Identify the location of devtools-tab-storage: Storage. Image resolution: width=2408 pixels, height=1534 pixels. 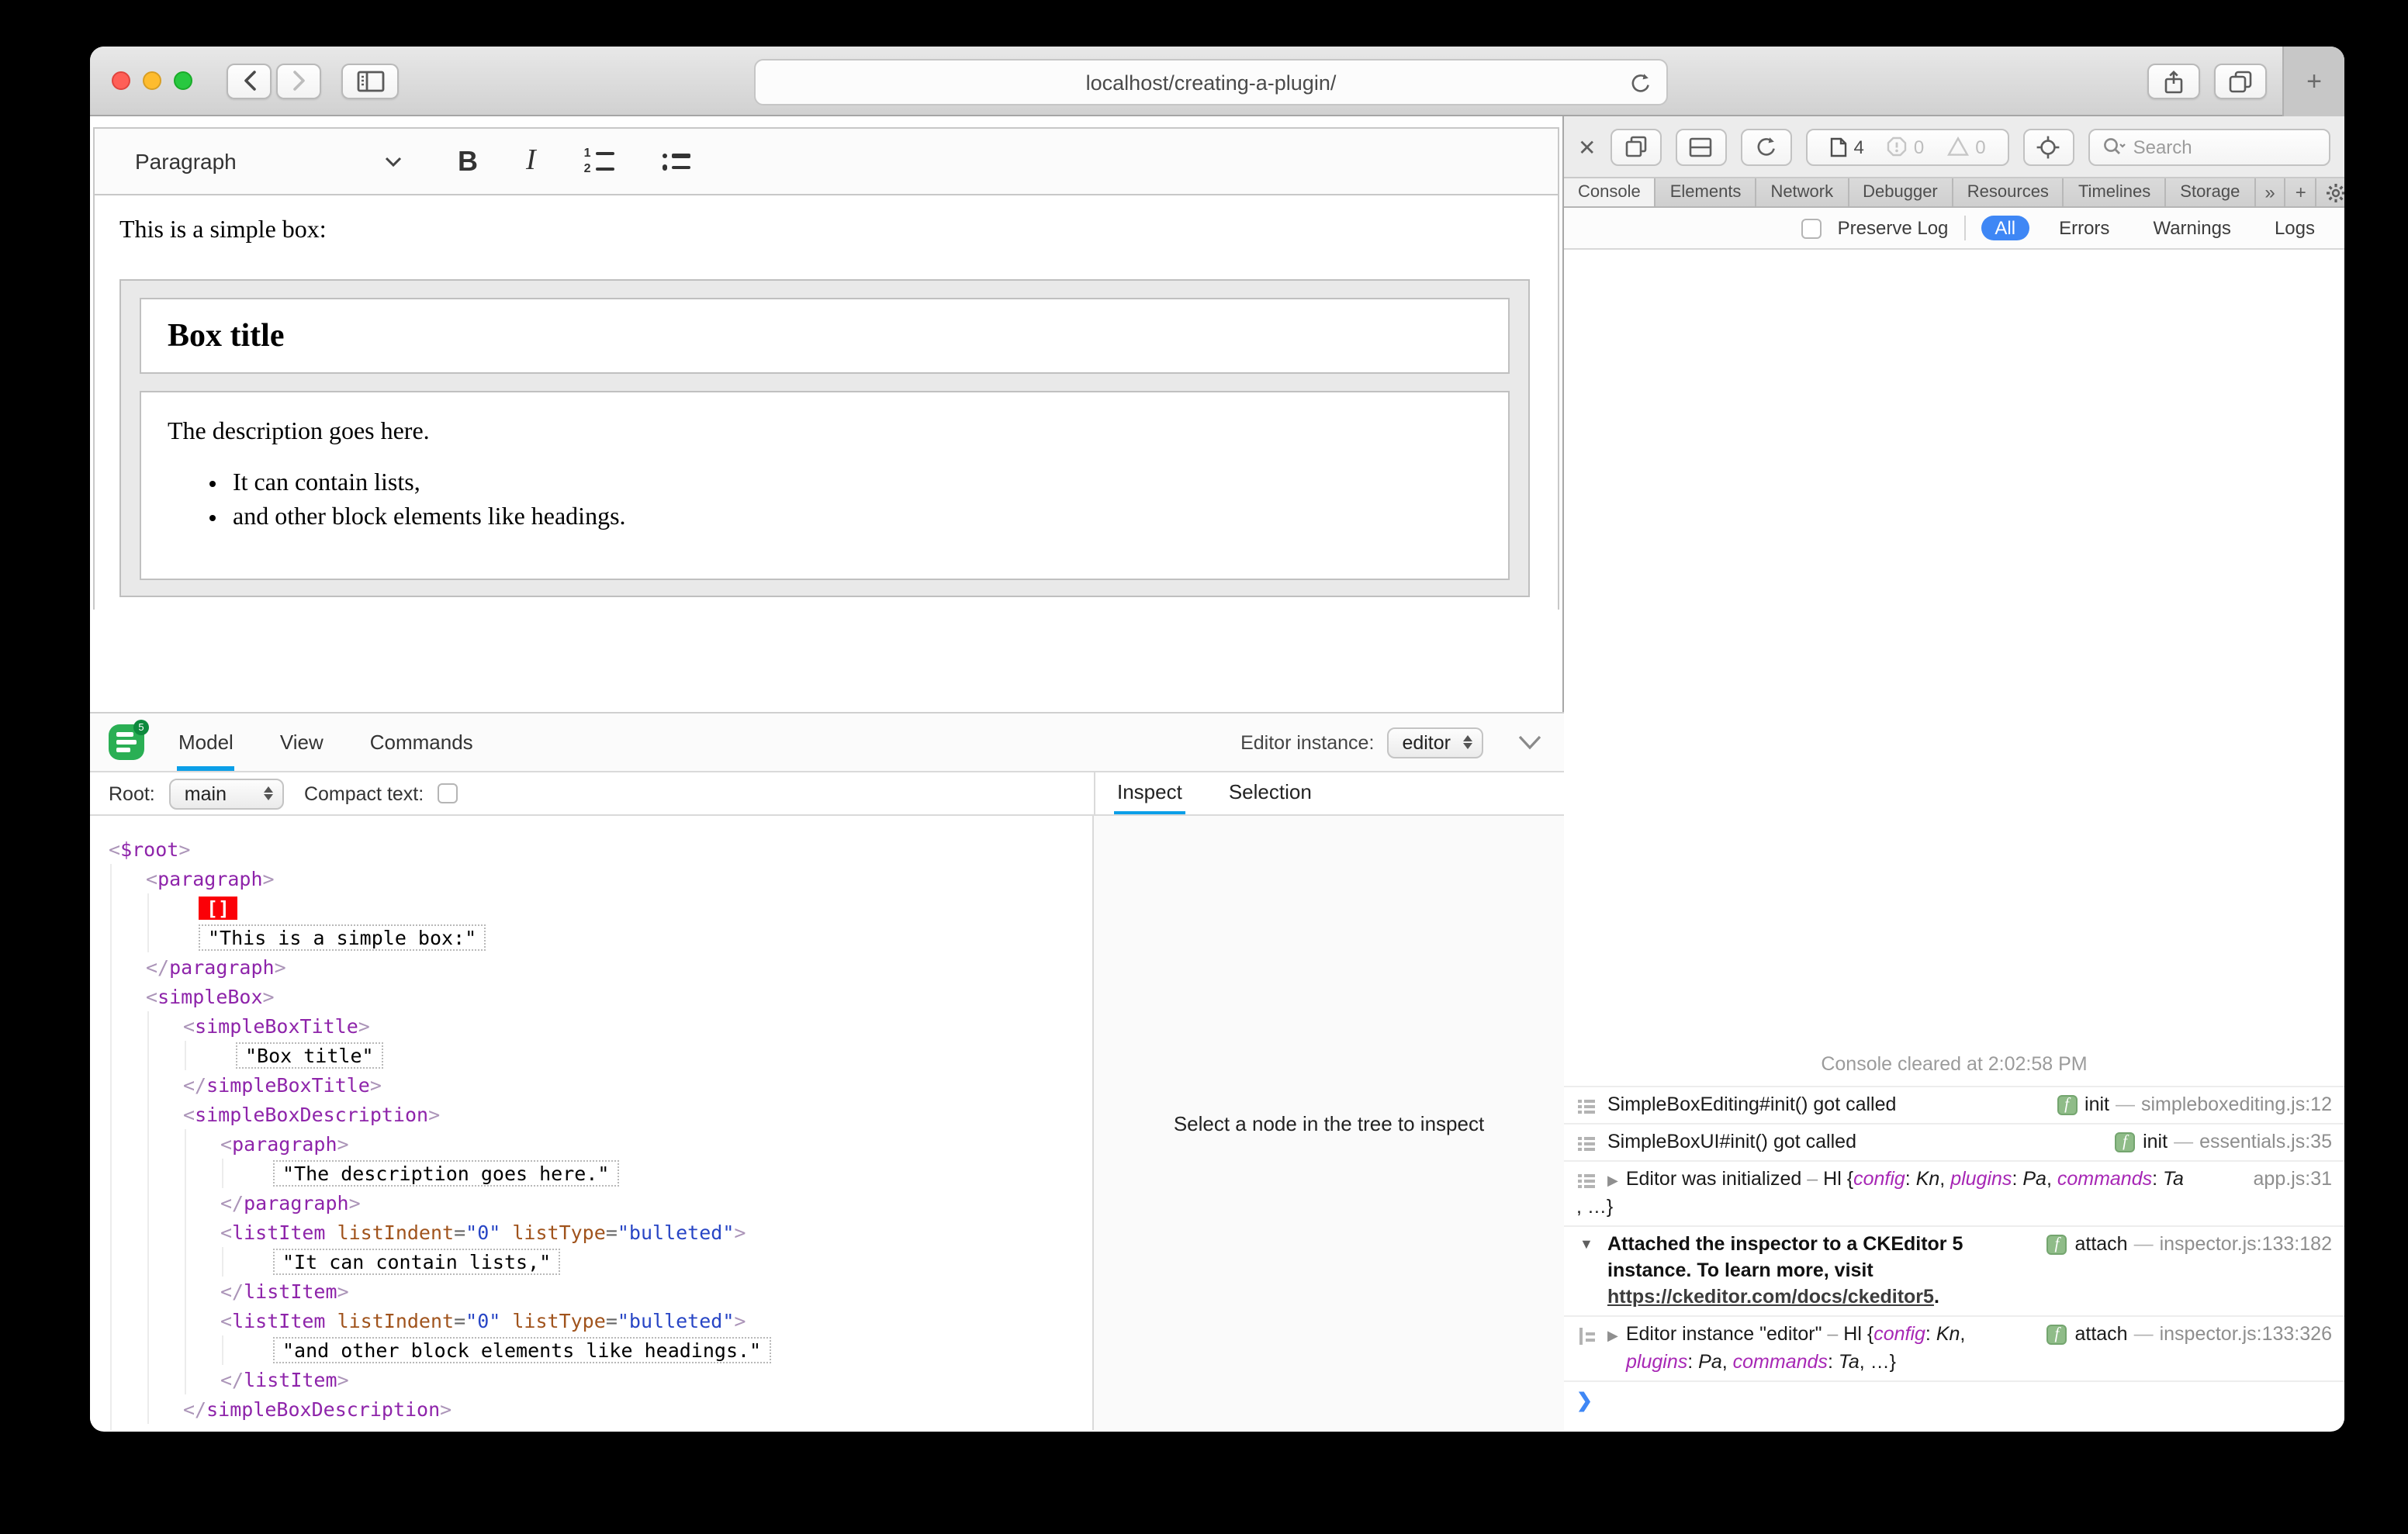
(2211, 192).